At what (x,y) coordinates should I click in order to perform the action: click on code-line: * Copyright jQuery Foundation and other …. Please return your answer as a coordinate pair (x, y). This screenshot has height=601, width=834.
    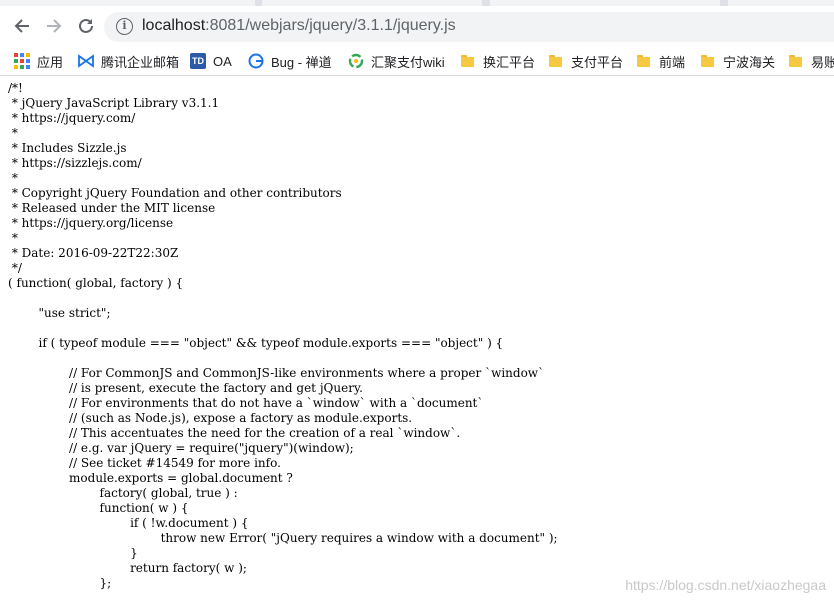
    Looking at the image, I should click on (175, 193).